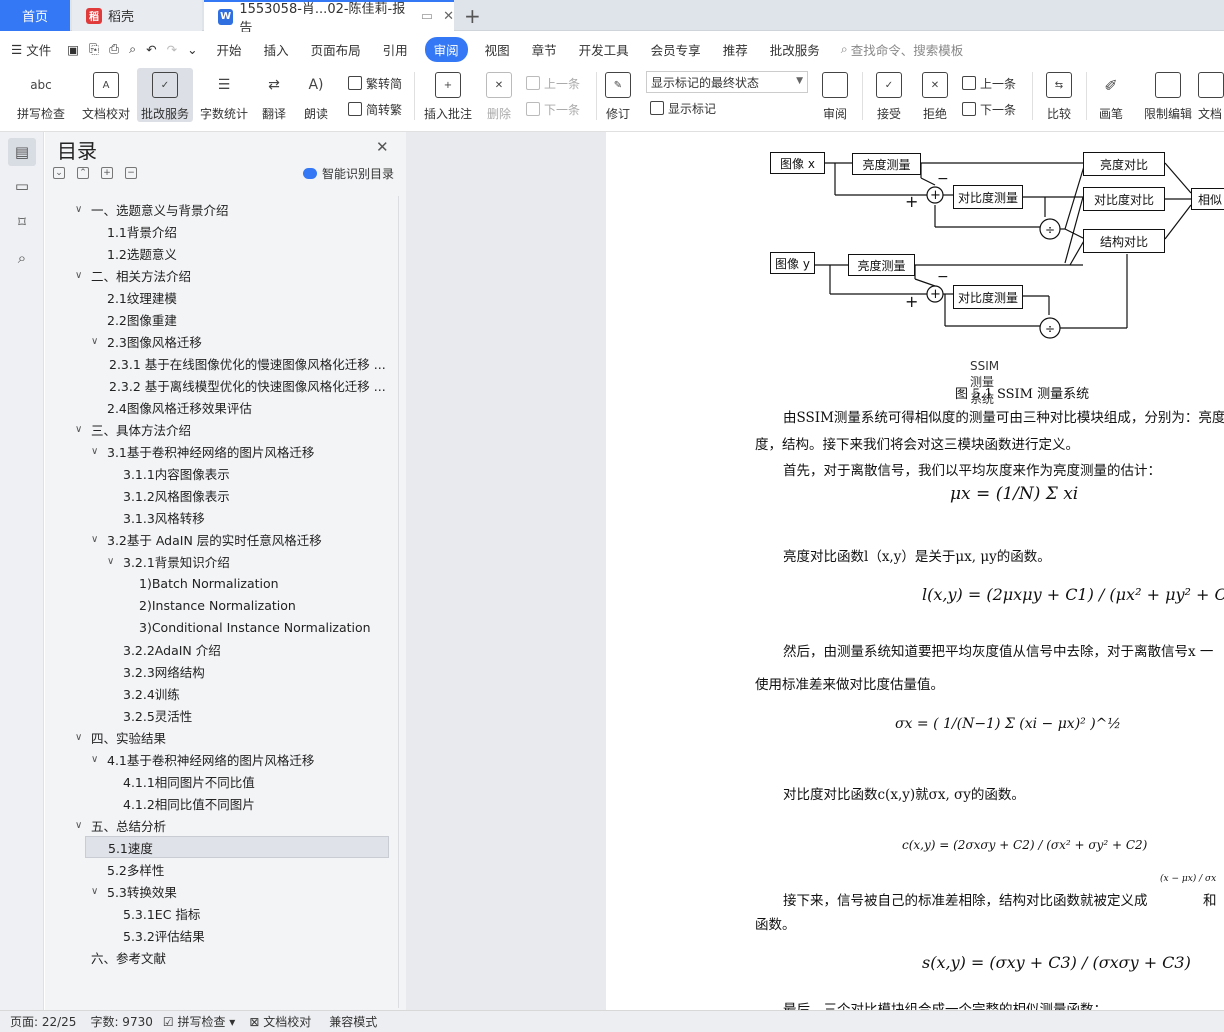  What do you see at coordinates (246, 649) in the screenshot?
I see `toc-item: 3.2.2AdaIN 介绍` at bounding box center [246, 649].